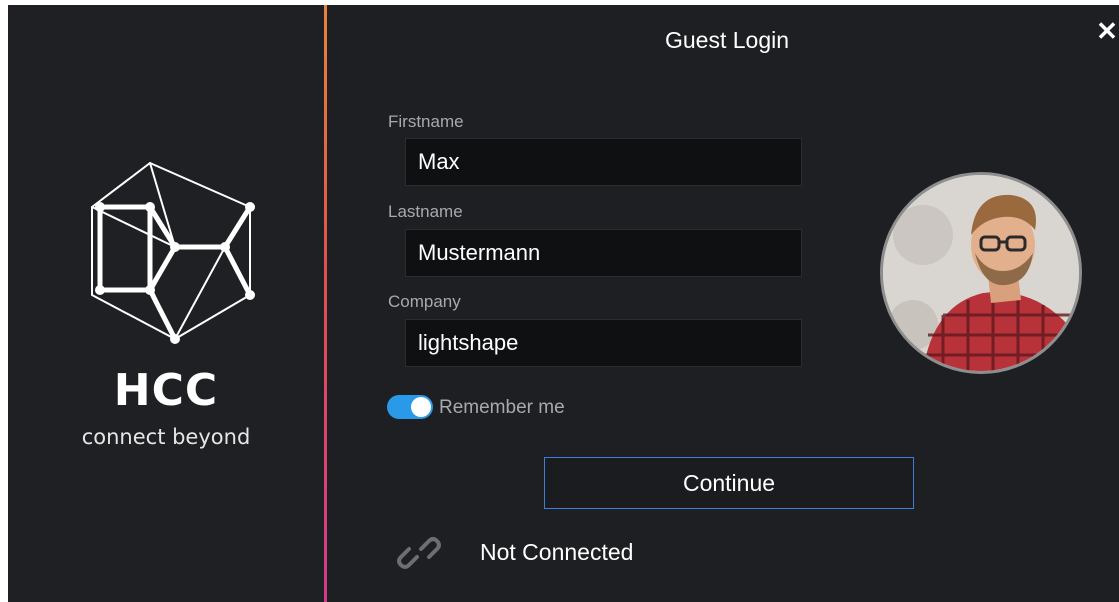  Describe the element at coordinates (426, 121) in the screenshot. I see `firstname-label: Firstname` at that location.